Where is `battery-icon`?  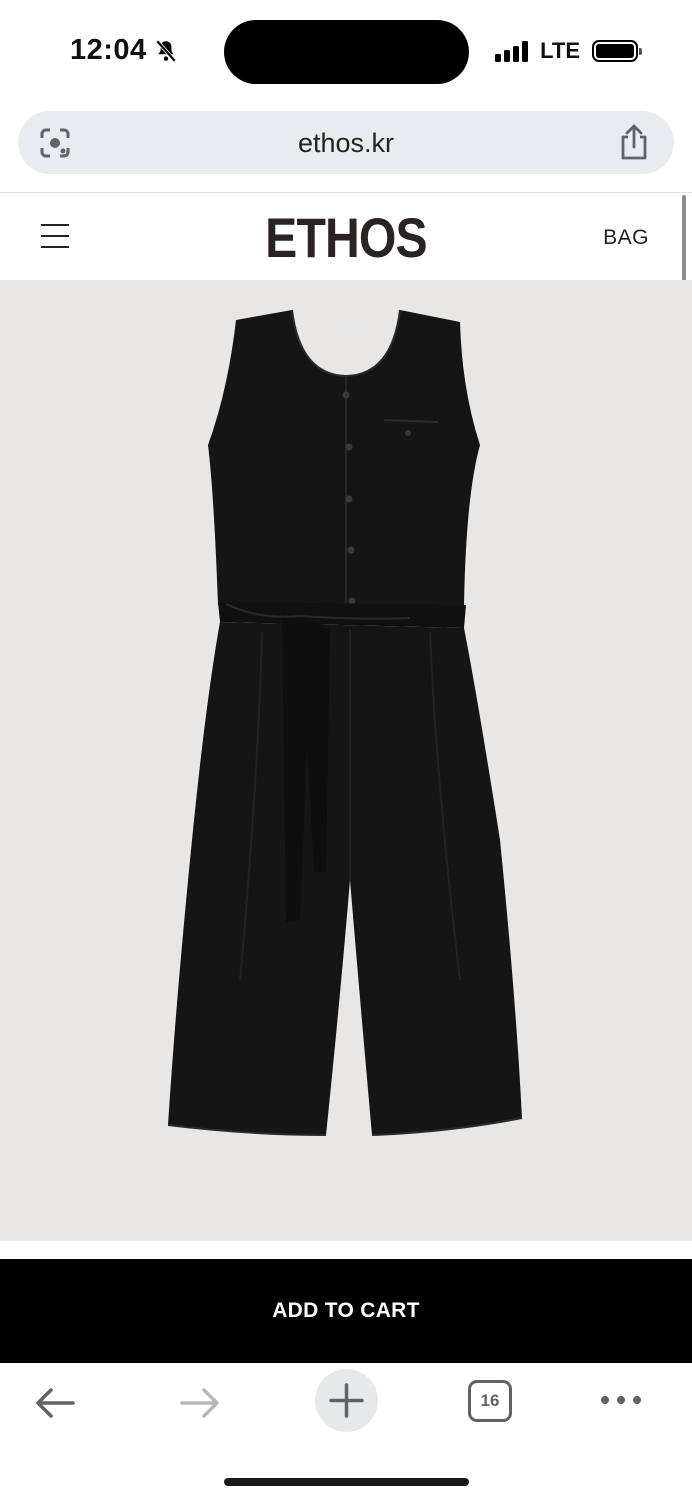 battery-icon is located at coordinates (617, 51).